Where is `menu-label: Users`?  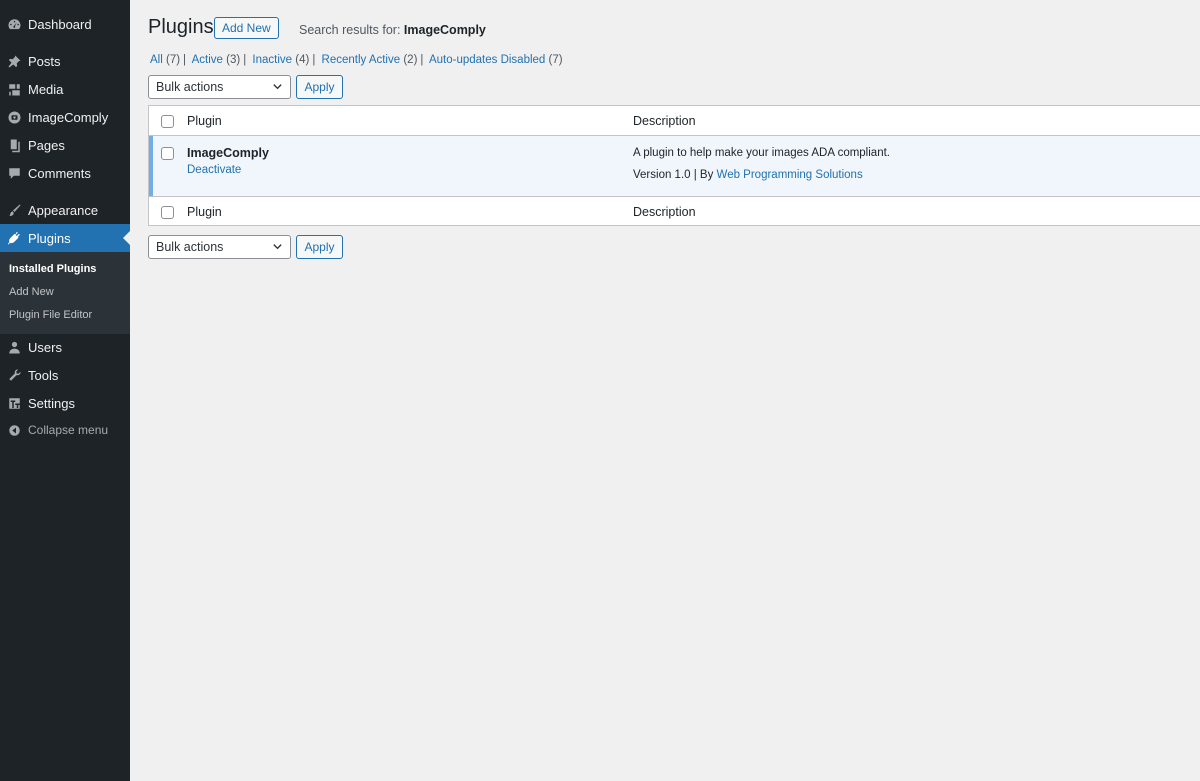 menu-label: Users is located at coordinates (45, 347).